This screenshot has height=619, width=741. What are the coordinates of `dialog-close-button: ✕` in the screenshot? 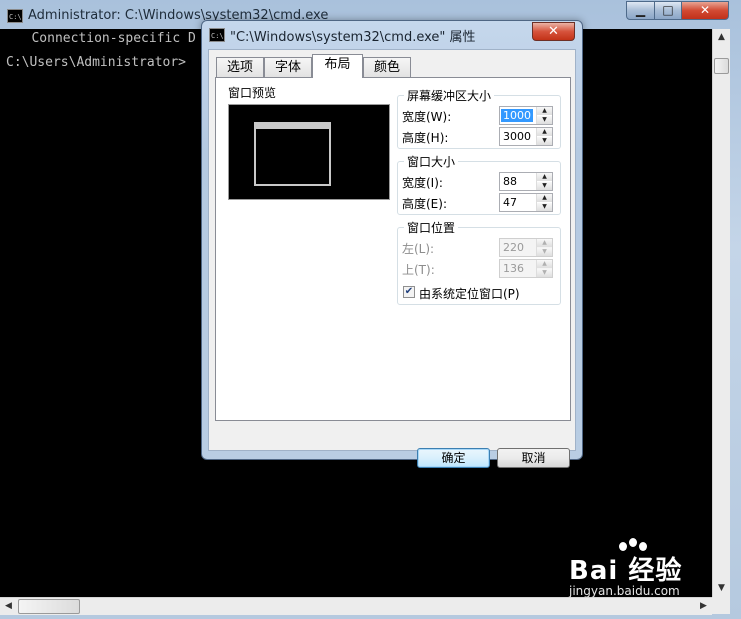 It's located at (553, 31).